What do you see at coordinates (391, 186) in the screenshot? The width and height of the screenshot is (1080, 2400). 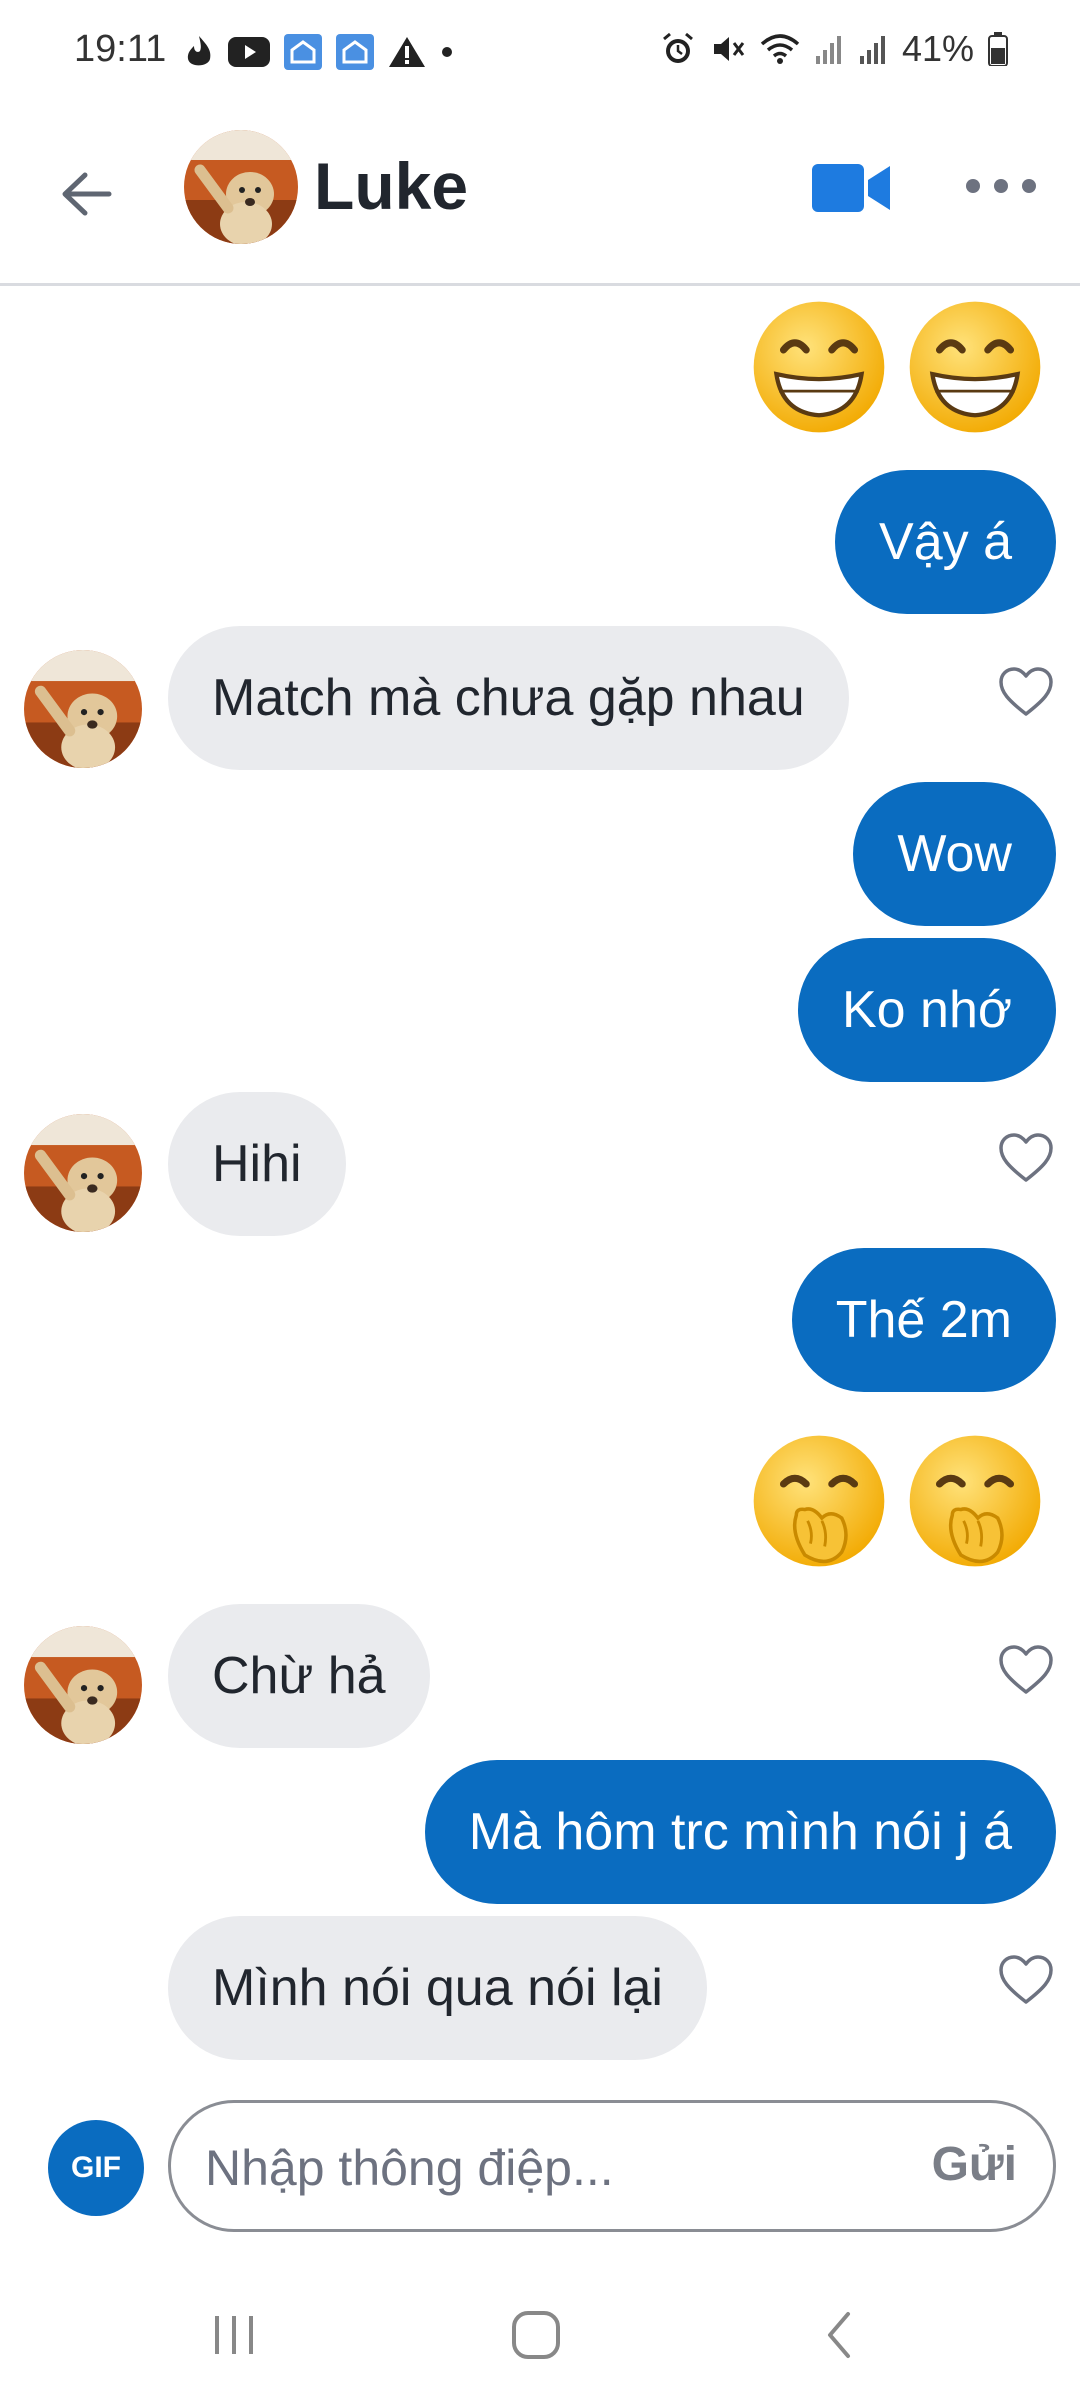 I see `contact-name: Luke` at bounding box center [391, 186].